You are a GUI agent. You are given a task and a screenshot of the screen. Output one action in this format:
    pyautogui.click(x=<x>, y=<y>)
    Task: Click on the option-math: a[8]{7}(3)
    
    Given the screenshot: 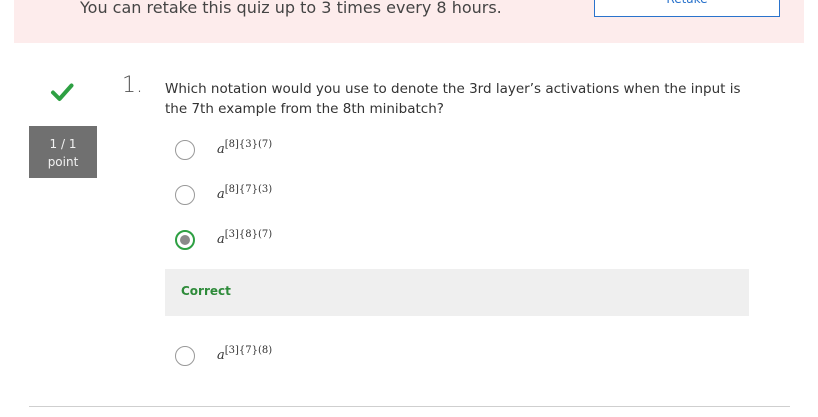 What is the action you would take?
    pyautogui.click(x=245, y=193)
    